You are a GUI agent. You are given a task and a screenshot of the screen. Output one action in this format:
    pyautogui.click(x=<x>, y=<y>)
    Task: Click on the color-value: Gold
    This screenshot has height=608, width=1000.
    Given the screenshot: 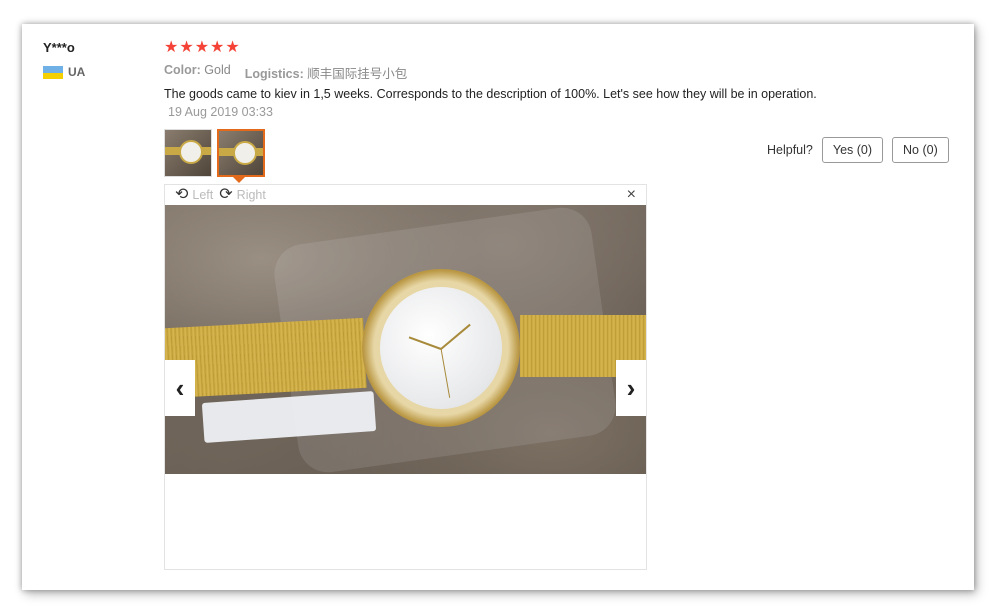 What is the action you would take?
    pyautogui.click(x=217, y=70)
    